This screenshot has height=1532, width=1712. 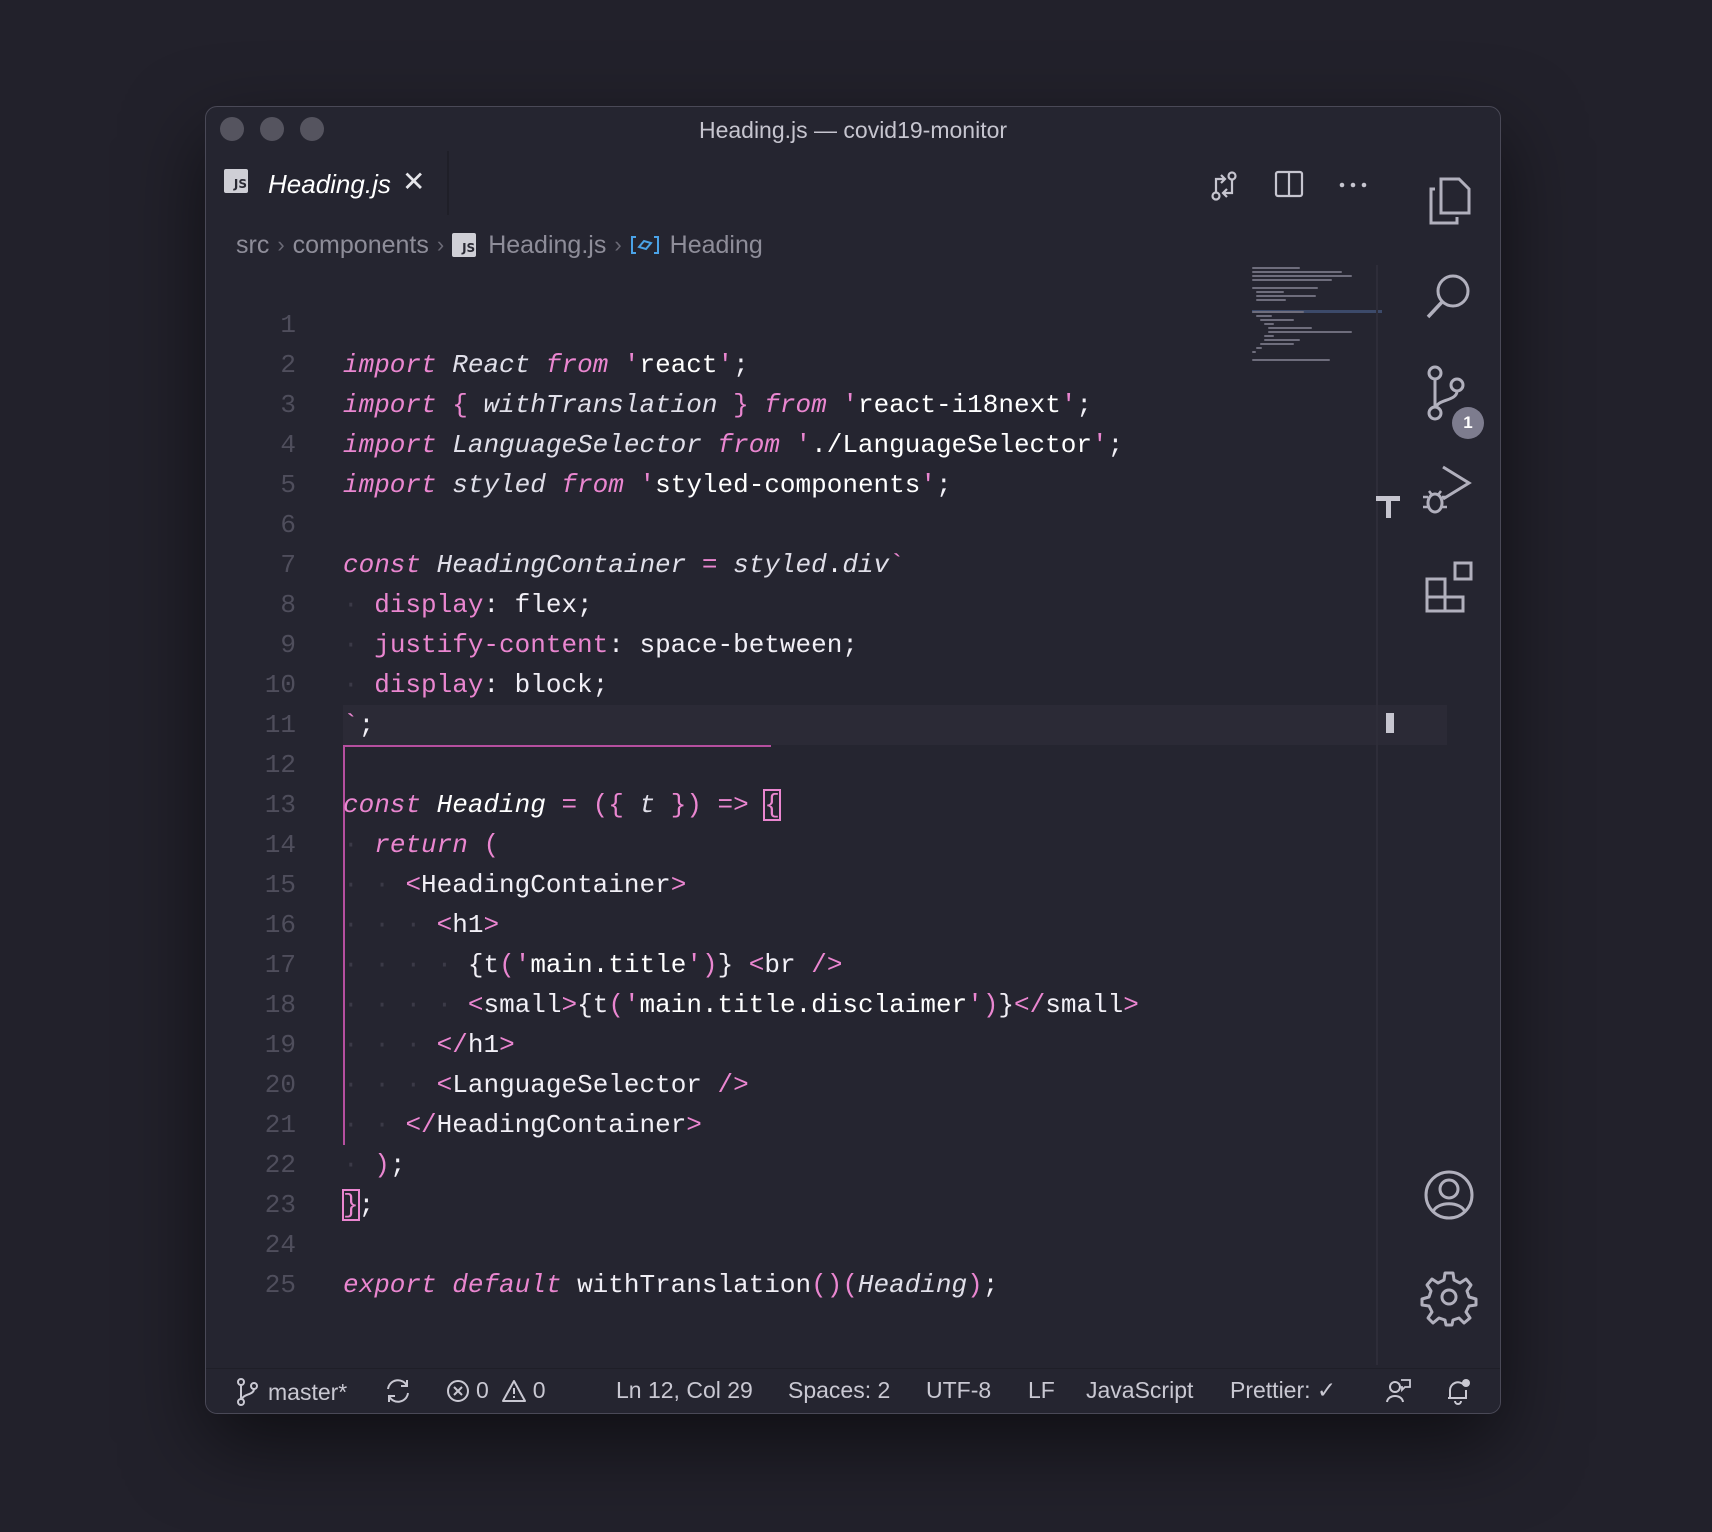 I want to click on code-line-22: 22 };, so click(x=706, y=1163).